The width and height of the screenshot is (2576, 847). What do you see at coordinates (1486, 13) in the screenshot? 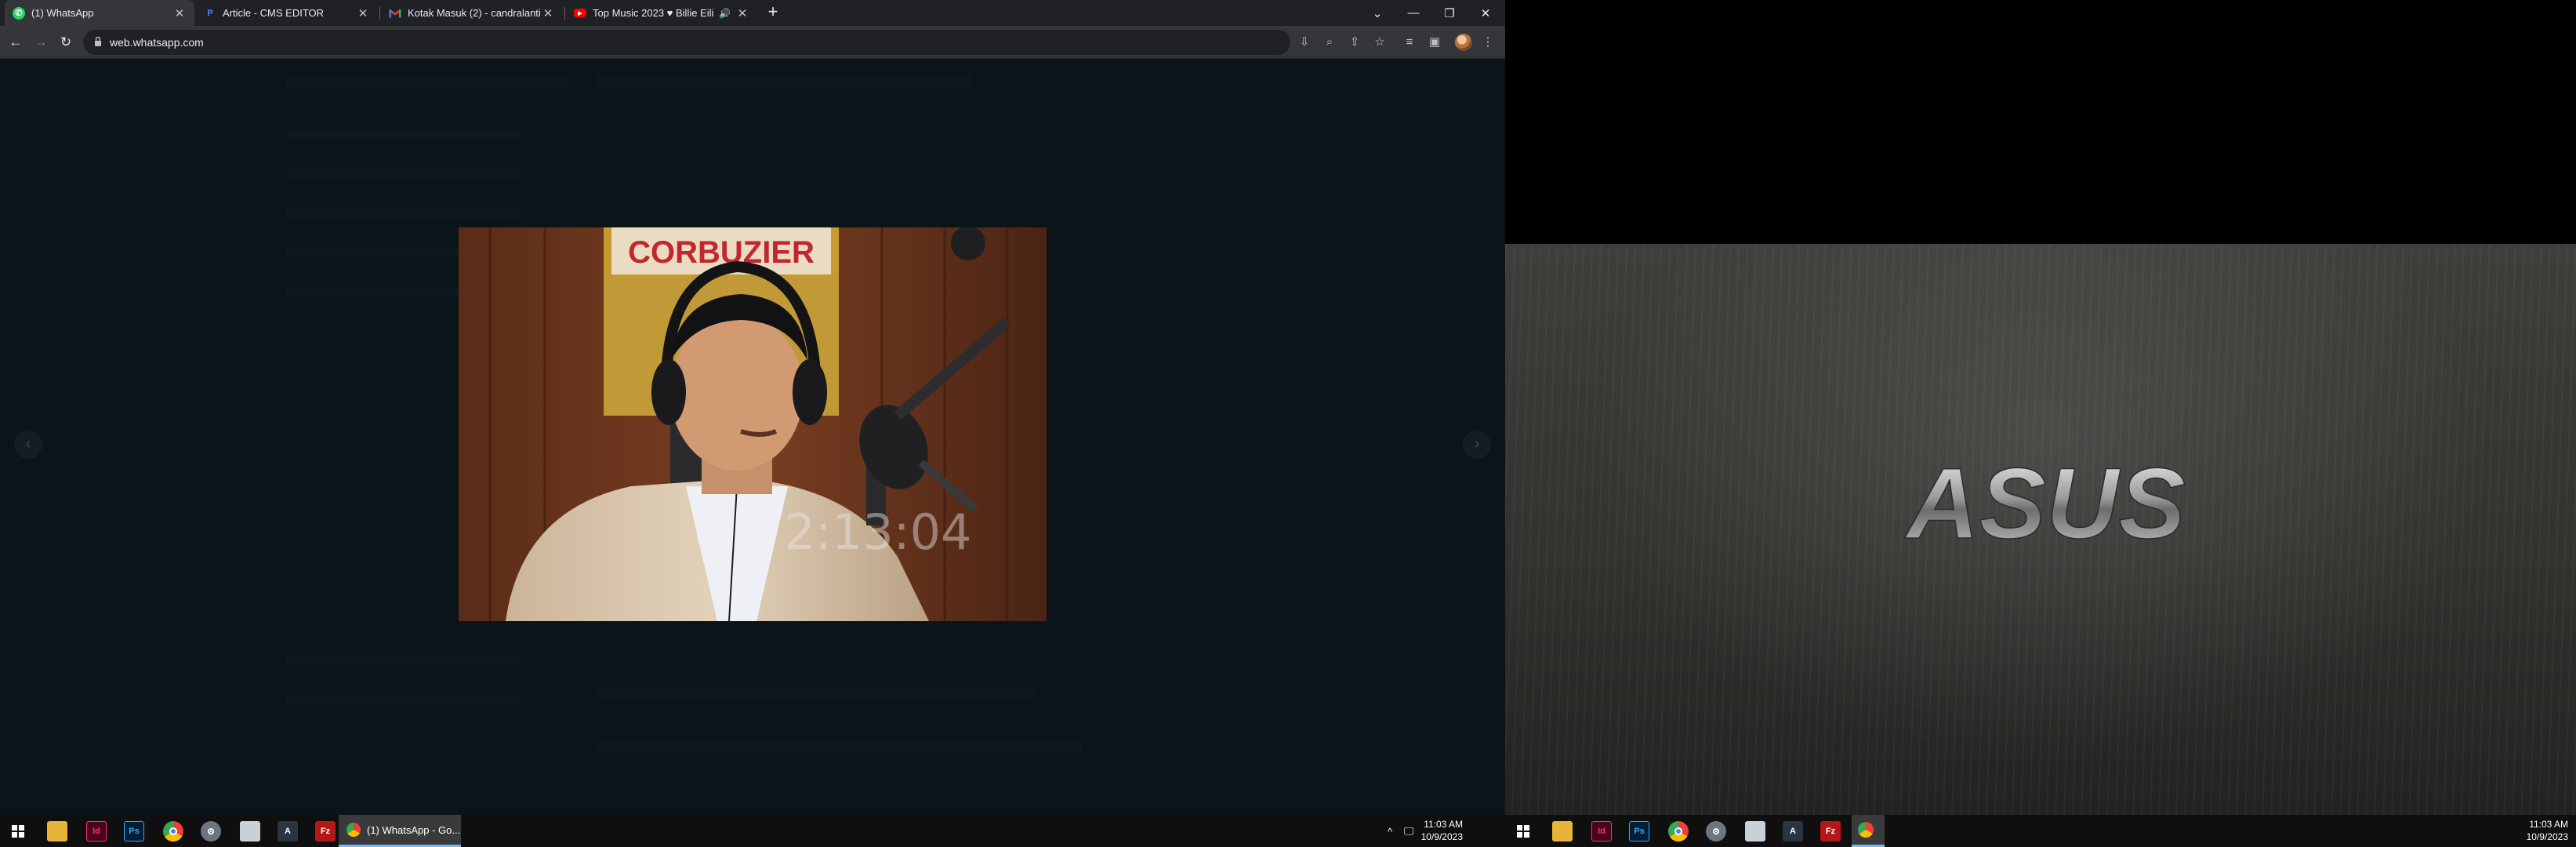
I see `close-window-button: ✕` at bounding box center [1486, 13].